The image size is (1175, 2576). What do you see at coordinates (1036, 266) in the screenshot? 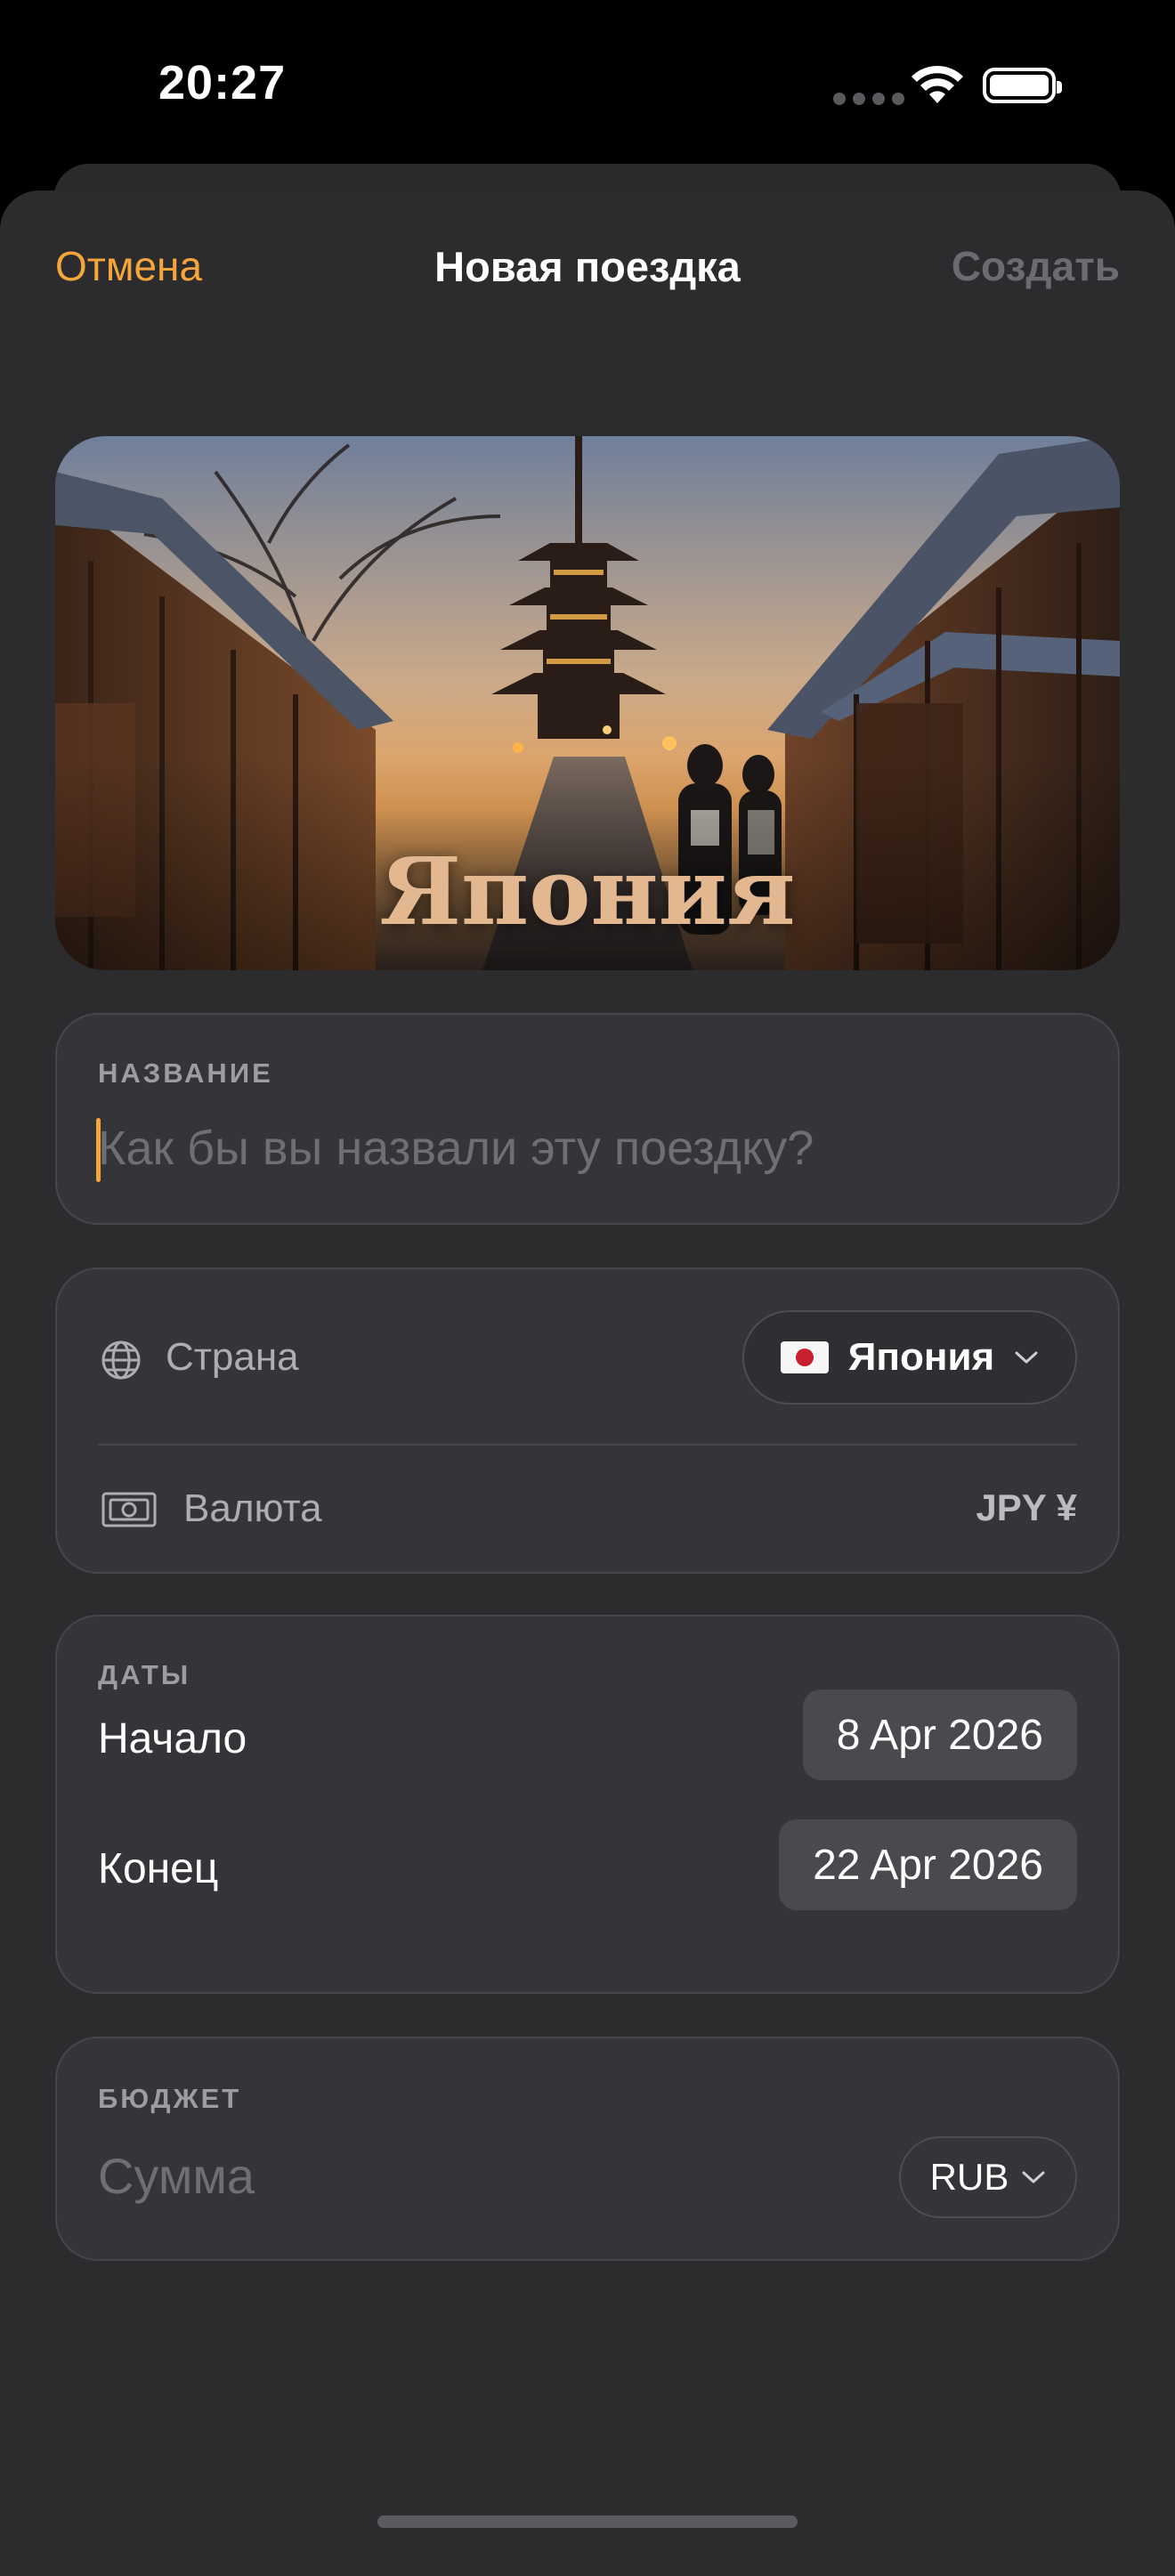
I see `create-button: Создать` at bounding box center [1036, 266].